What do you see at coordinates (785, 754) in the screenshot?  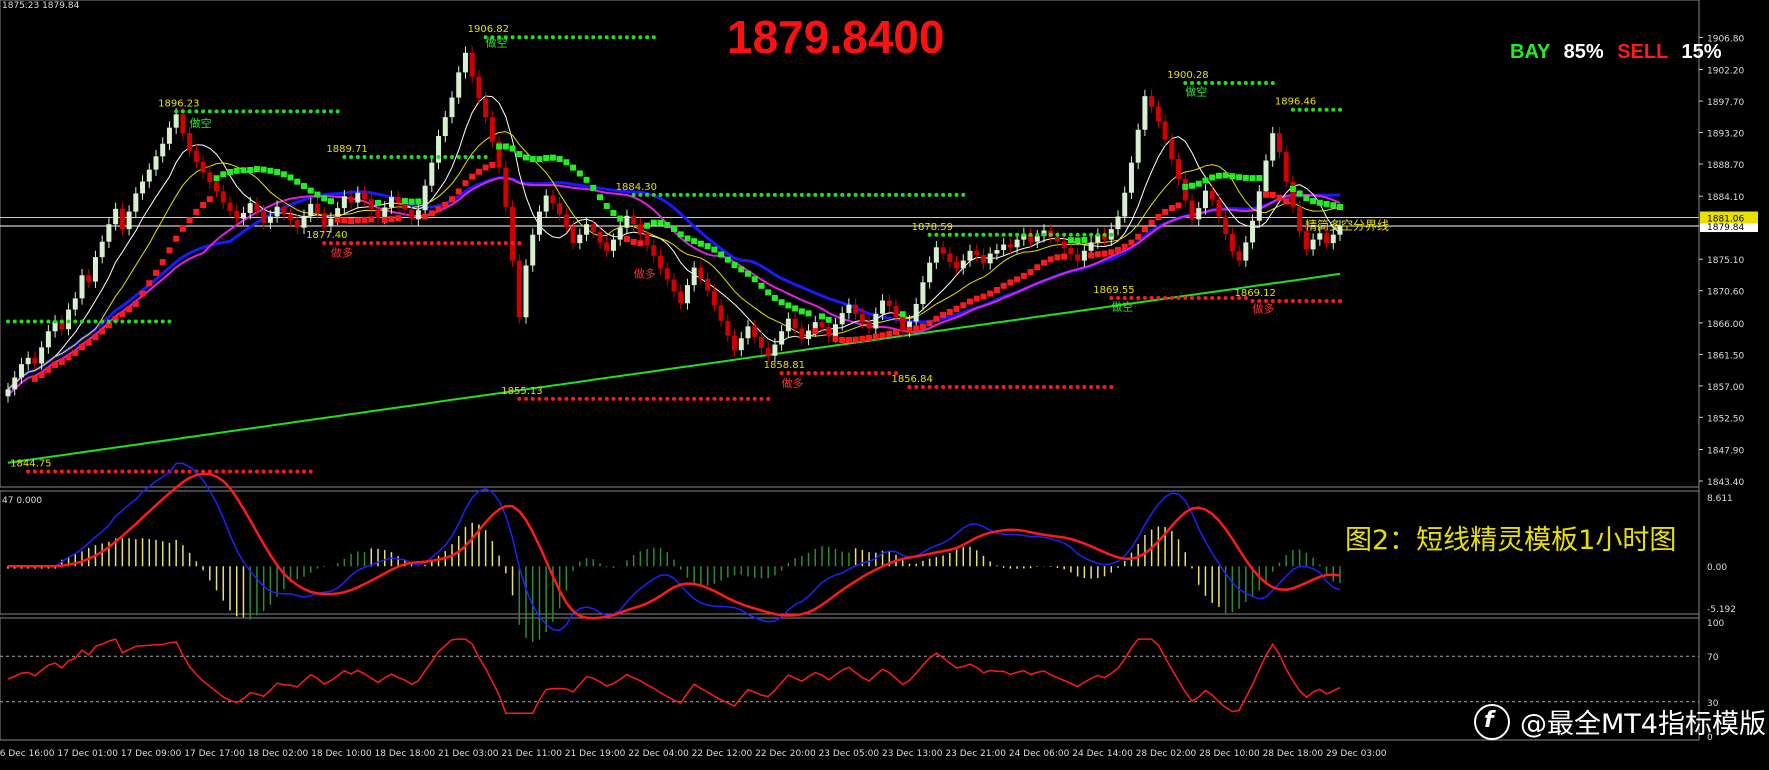 I see `x-label-12: 22 Dec 20:00` at bounding box center [785, 754].